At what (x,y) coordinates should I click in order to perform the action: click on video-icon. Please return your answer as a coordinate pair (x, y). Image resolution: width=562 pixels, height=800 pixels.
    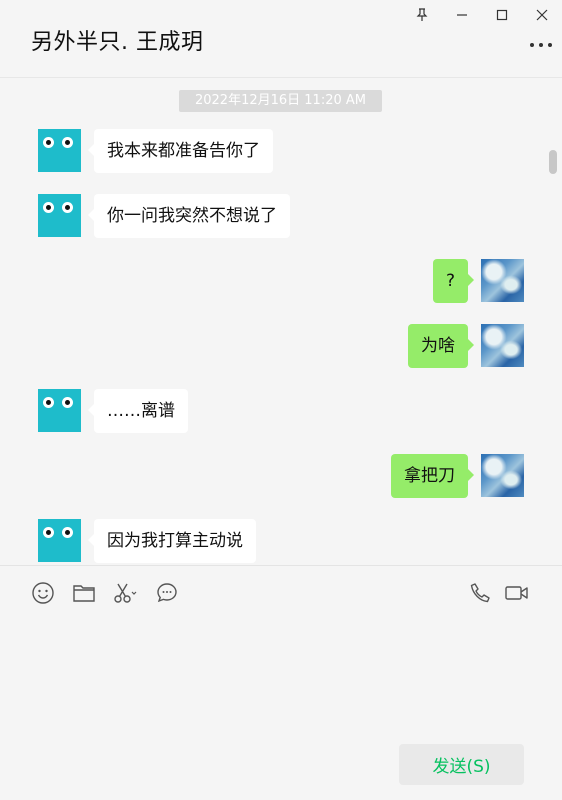
    Looking at the image, I should click on (517, 593).